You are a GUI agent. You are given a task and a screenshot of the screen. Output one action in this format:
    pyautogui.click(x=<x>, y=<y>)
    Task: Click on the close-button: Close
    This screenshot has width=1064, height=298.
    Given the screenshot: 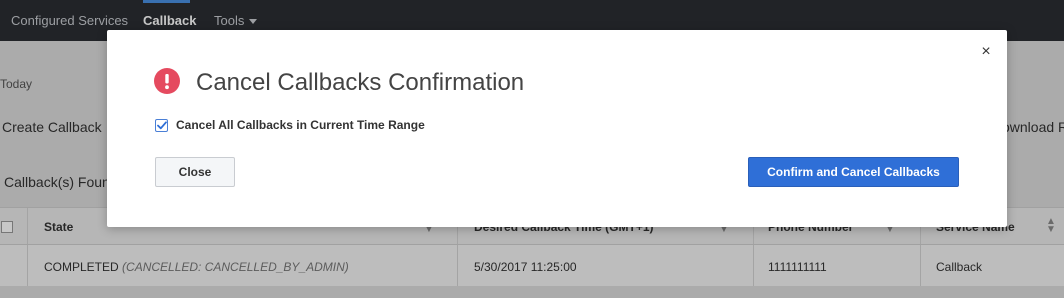 What is the action you would take?
    pyautogui.click(x=195, y=172)
    